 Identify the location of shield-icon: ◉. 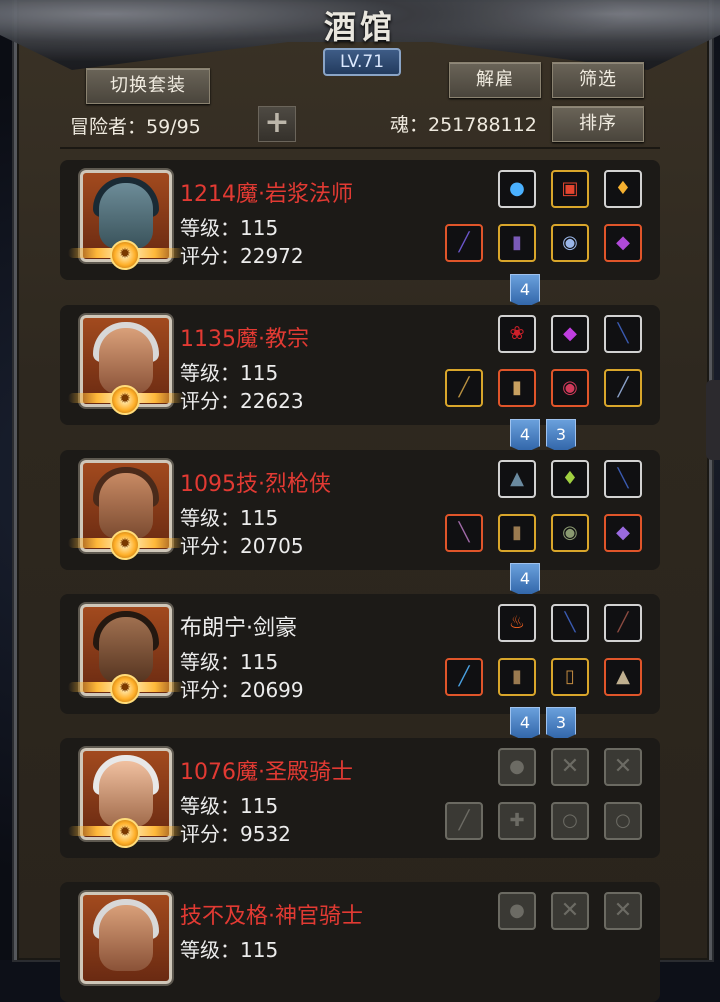
(570, 533).